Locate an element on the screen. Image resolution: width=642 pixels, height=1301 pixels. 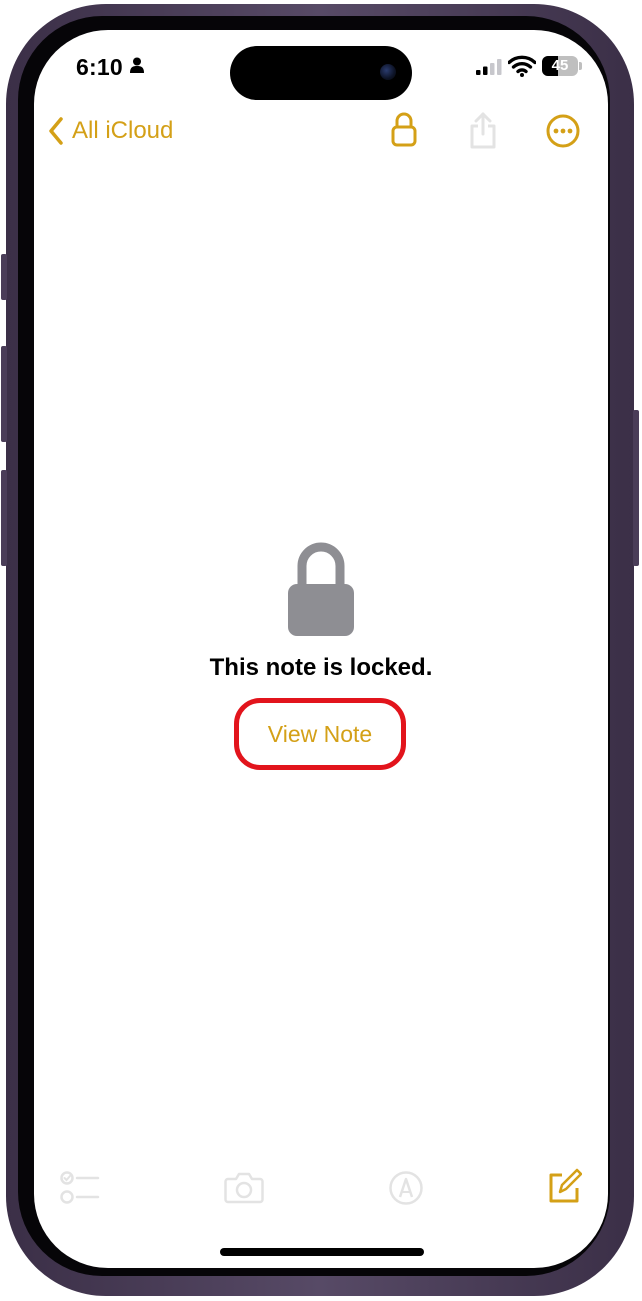
power-button is located at coordinates (636, 488).